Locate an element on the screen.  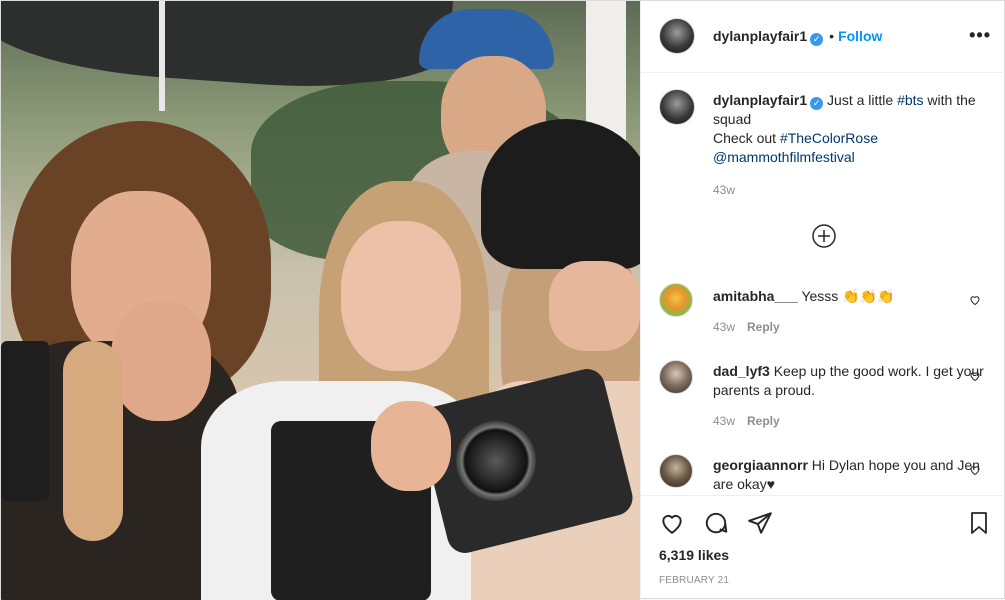
likes-count: 6,319 likes is located at coordinates (694, 555).